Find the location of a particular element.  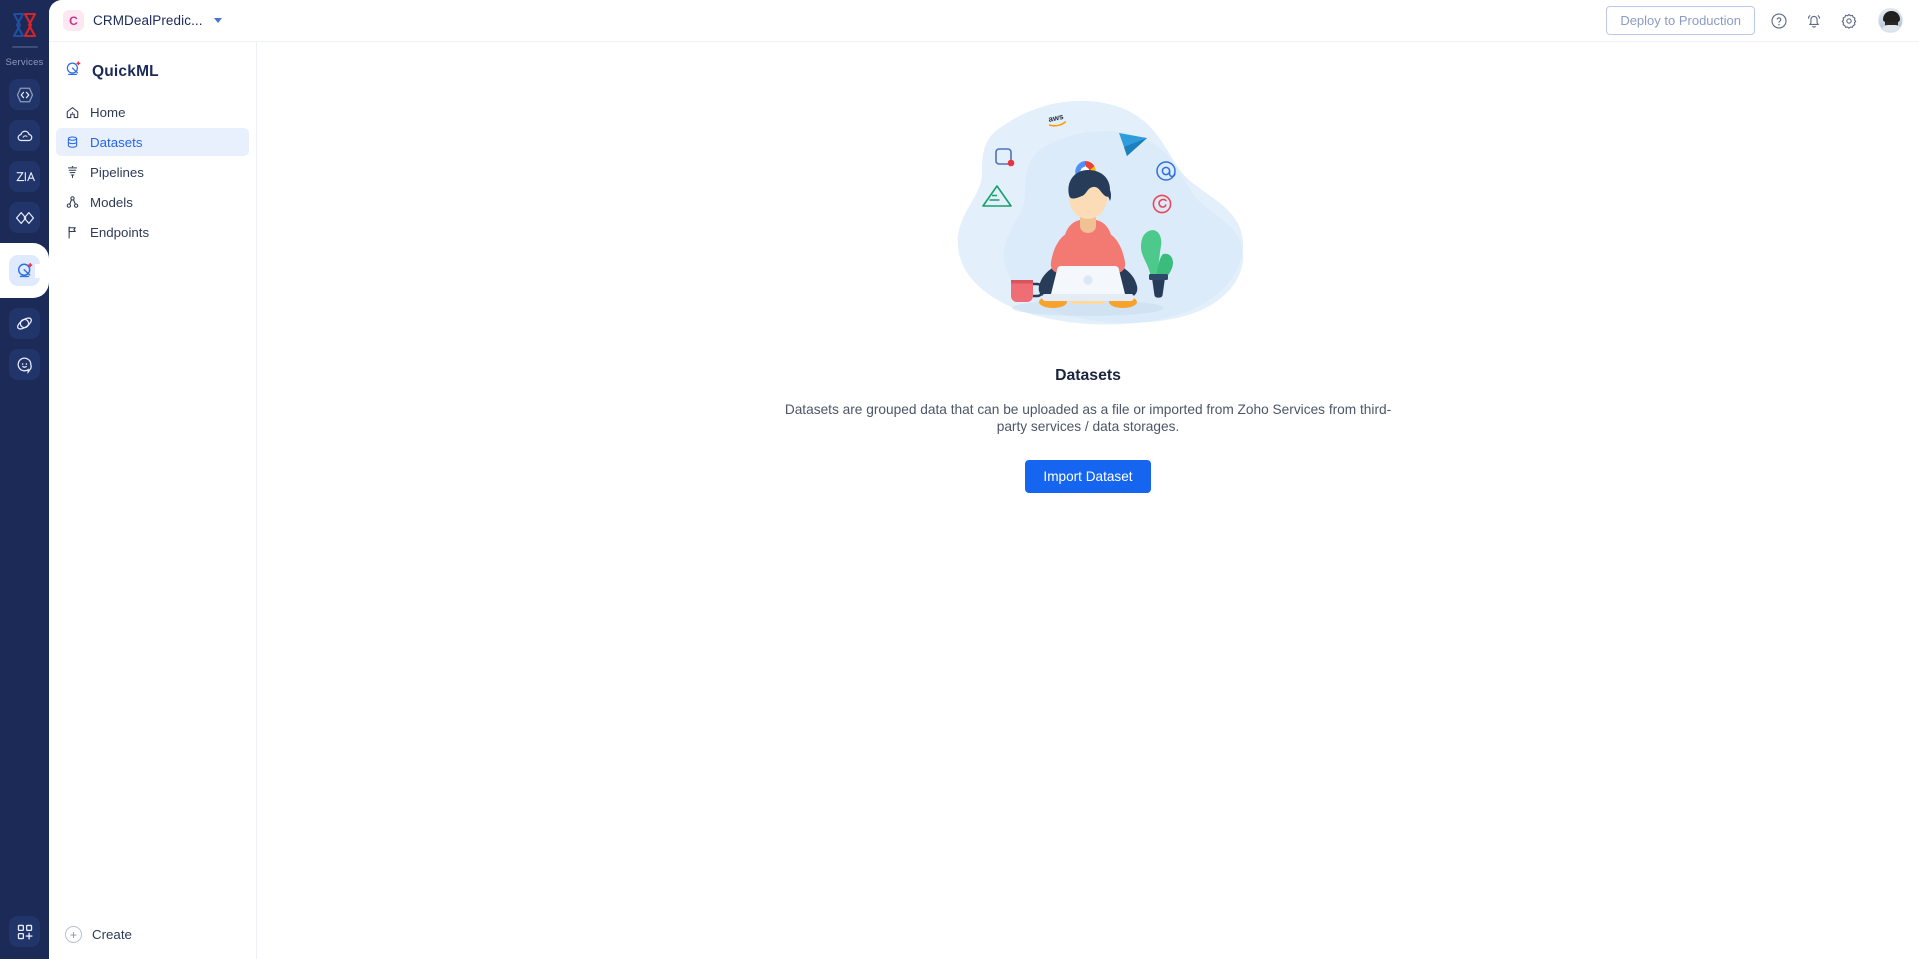

sidebar-item-label: Models is located at coordinates (111, 202).